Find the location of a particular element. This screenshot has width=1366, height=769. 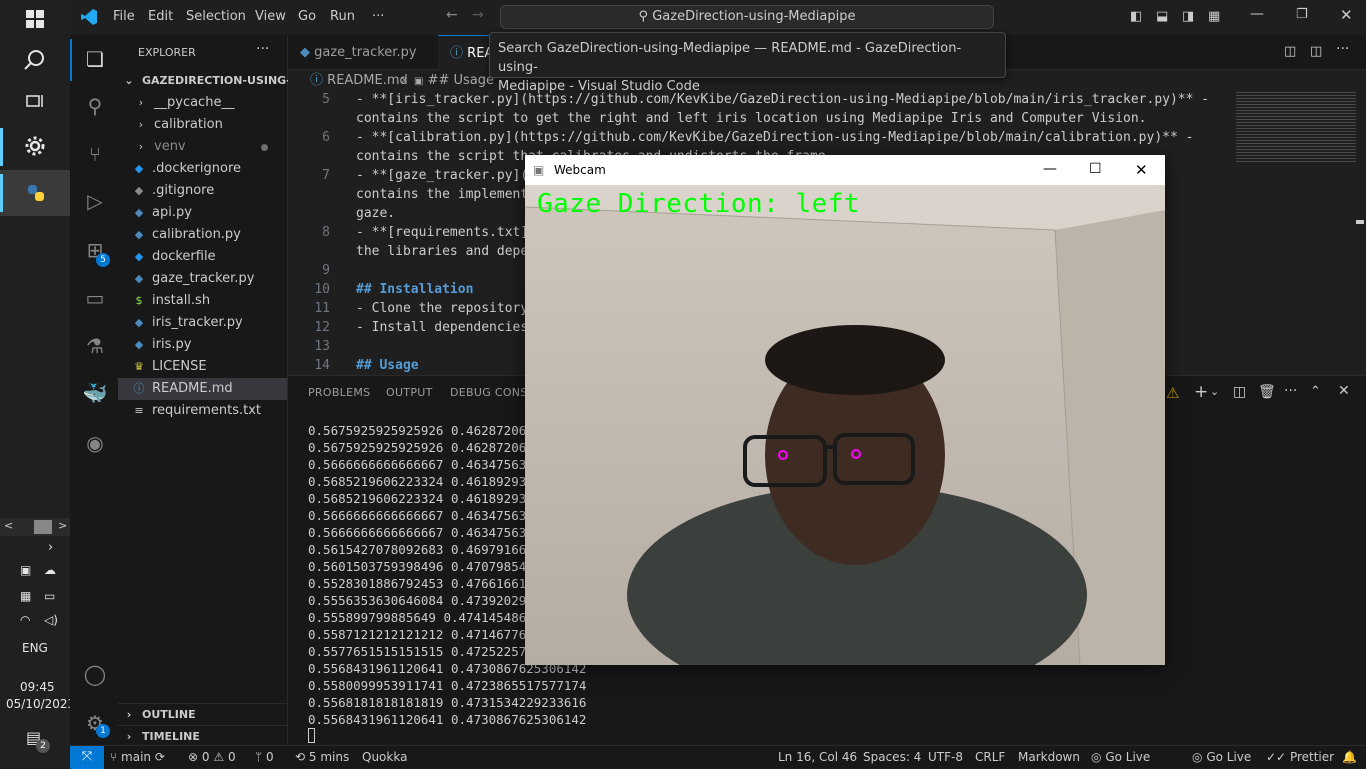

menu-go: Go is located at coordinates (307, 16).